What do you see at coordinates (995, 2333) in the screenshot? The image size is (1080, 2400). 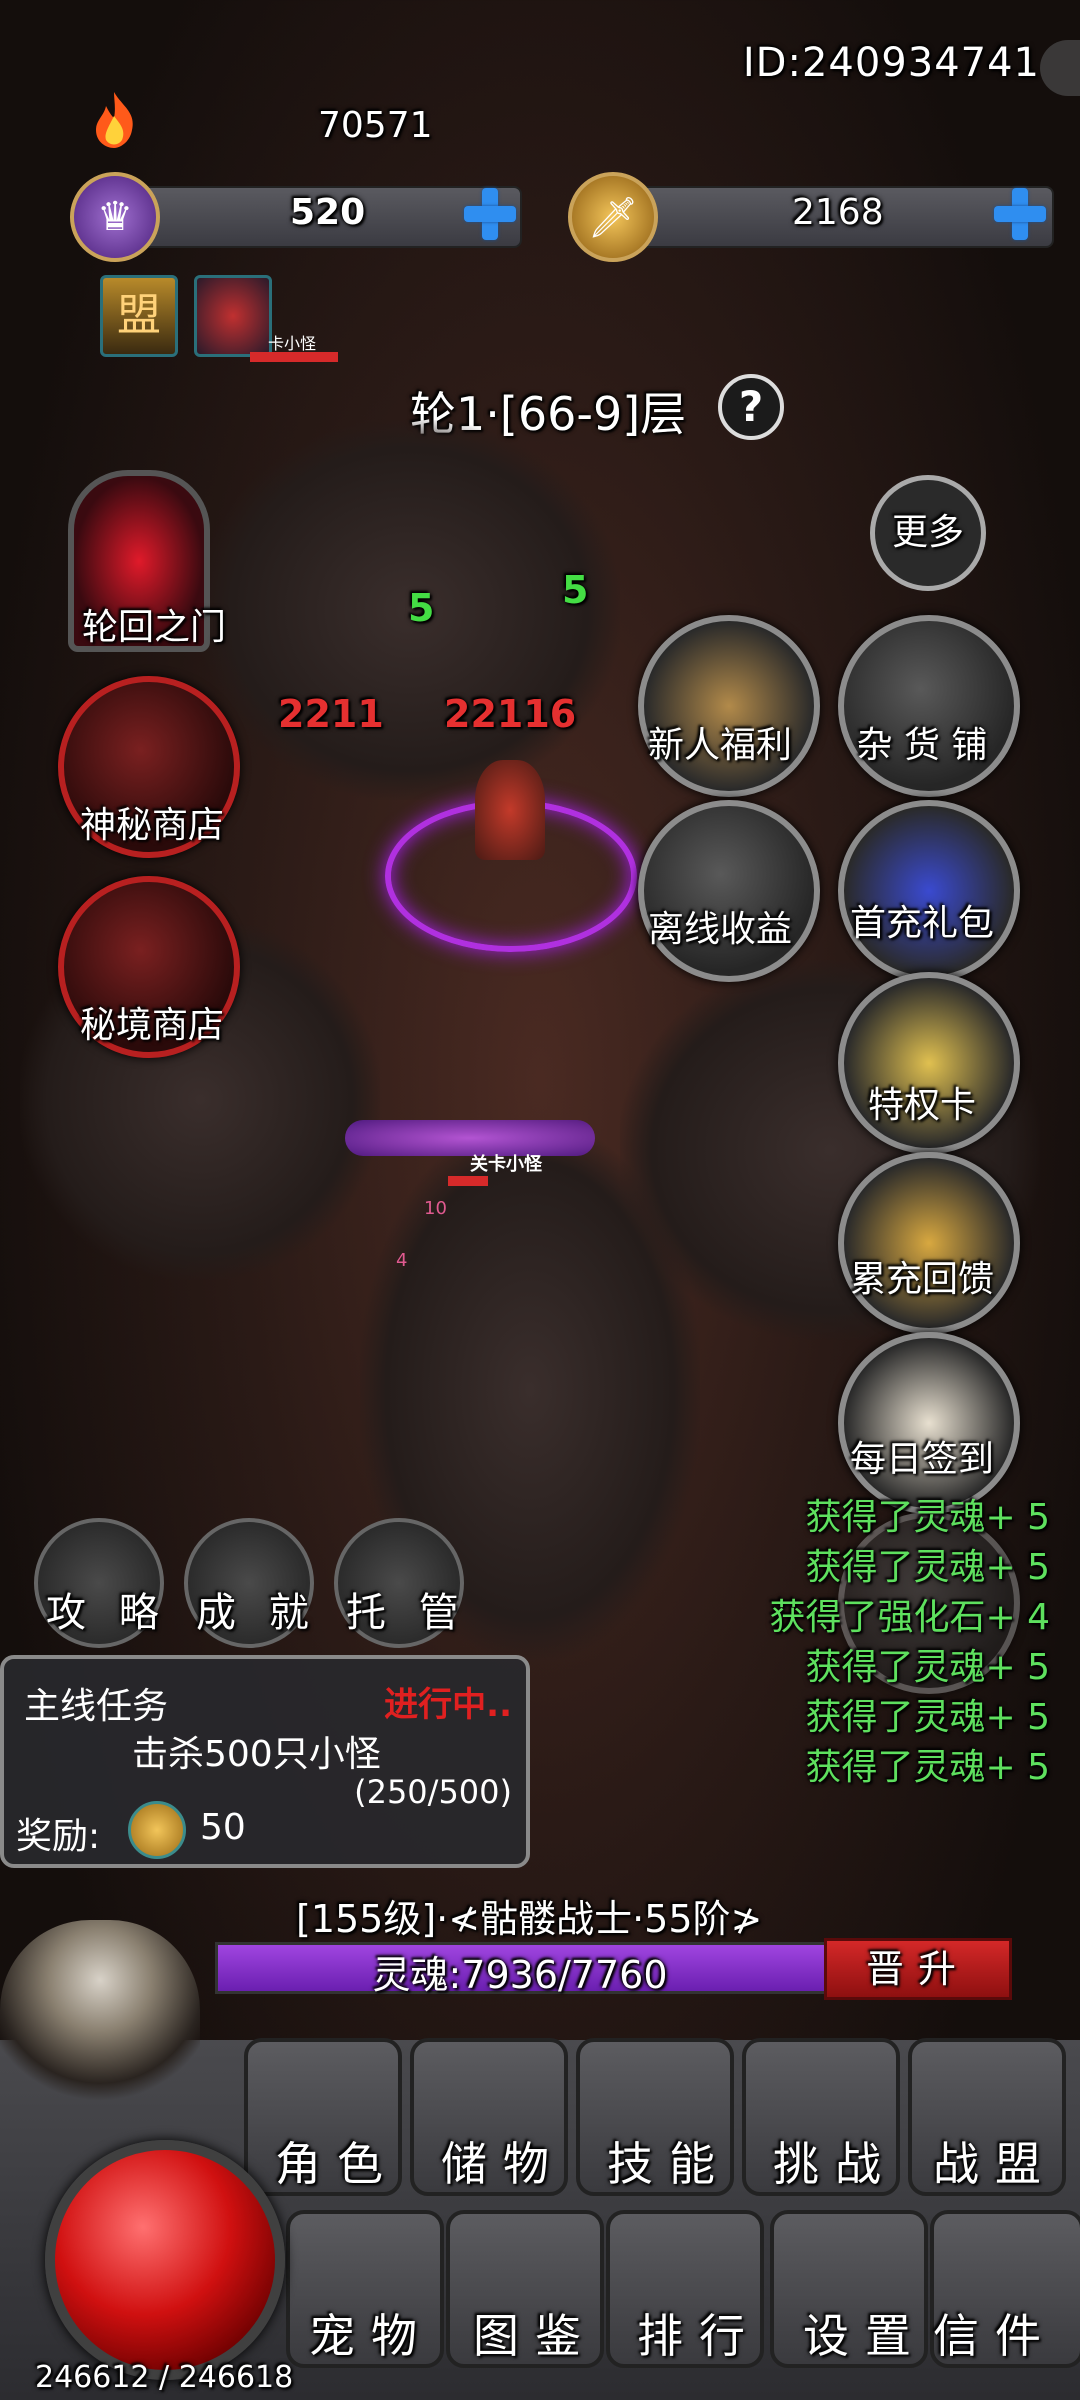 I see `nav-mail: 信件` at bounding box center [995, 2333].